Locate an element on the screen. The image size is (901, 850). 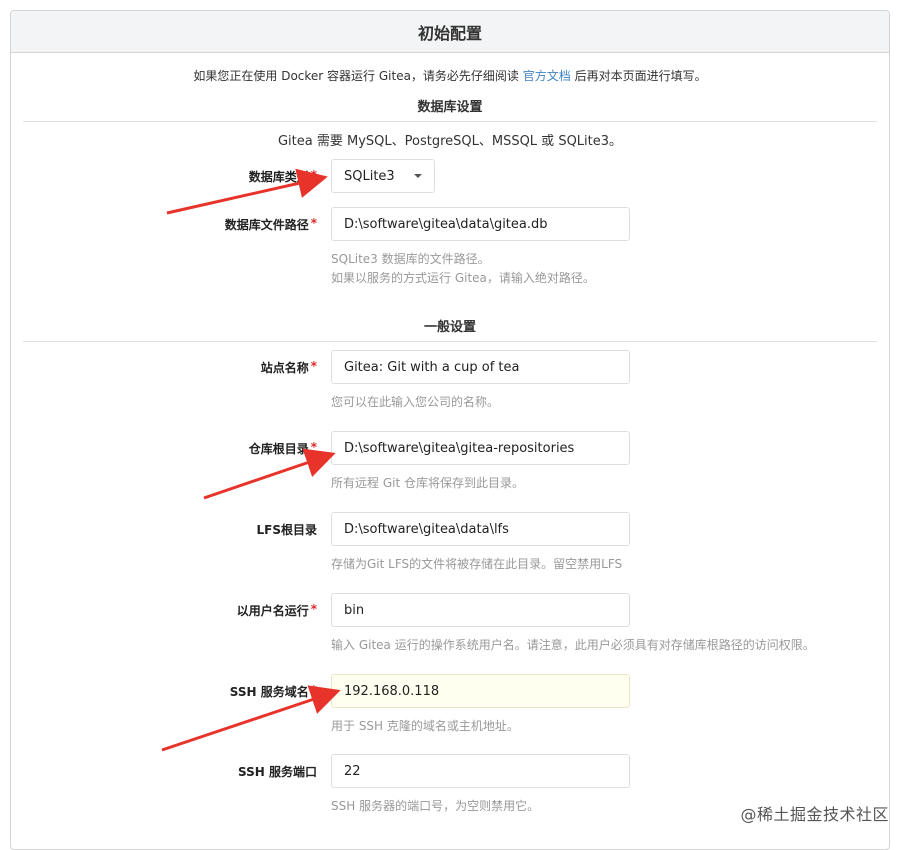
site-name-label-text: 站点名称 is located at coordinates (284, 368).